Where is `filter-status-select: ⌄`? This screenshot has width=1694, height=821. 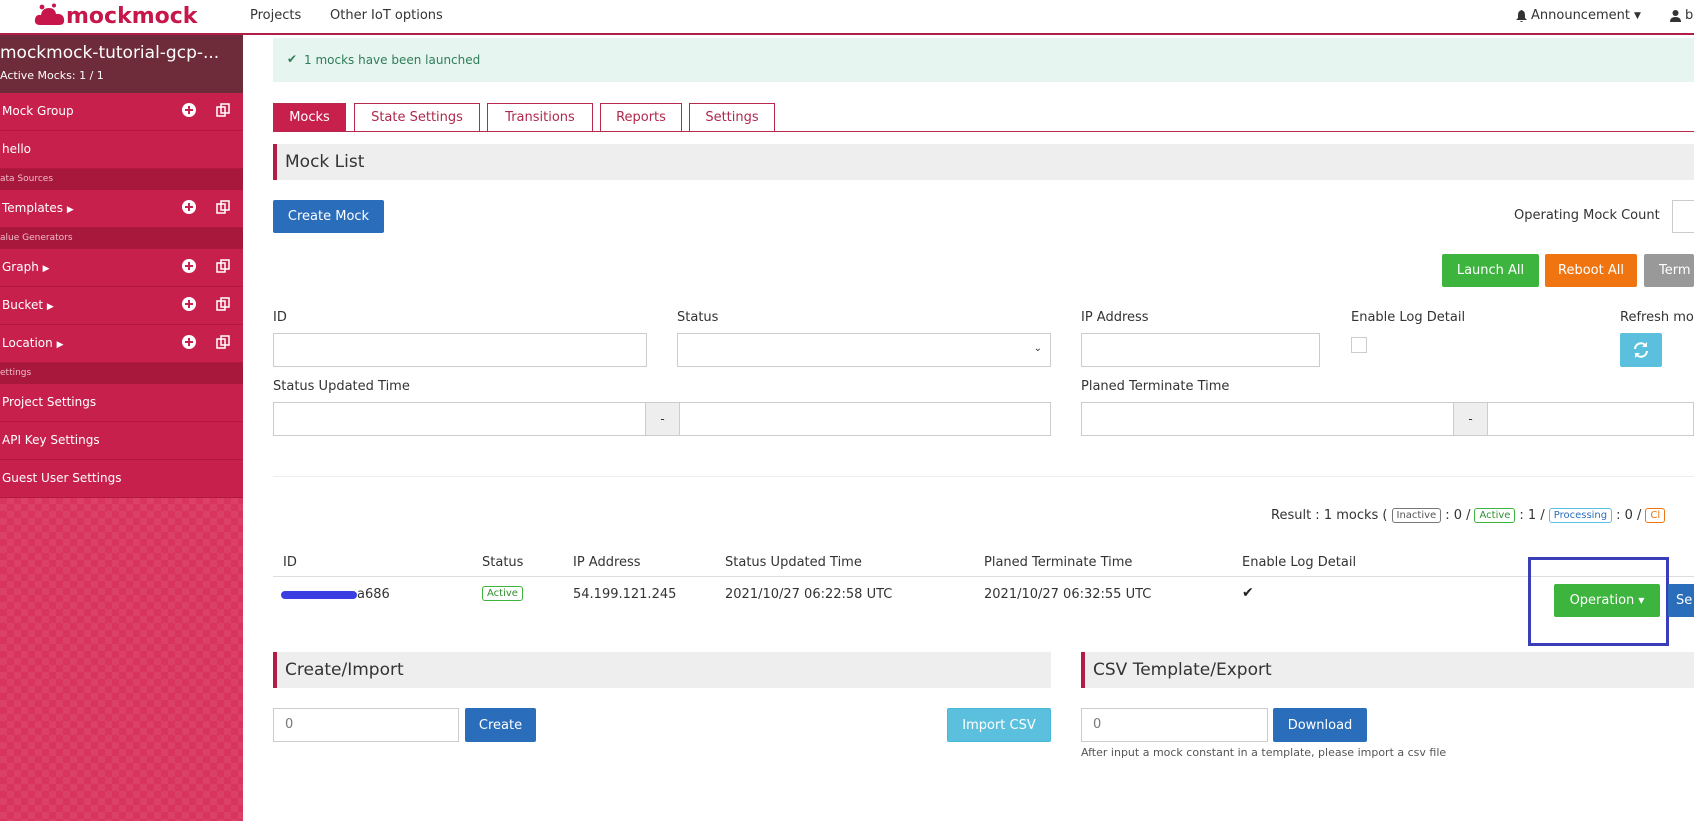 filter-status-select: ⌄ is located at coordinates (864, 350).